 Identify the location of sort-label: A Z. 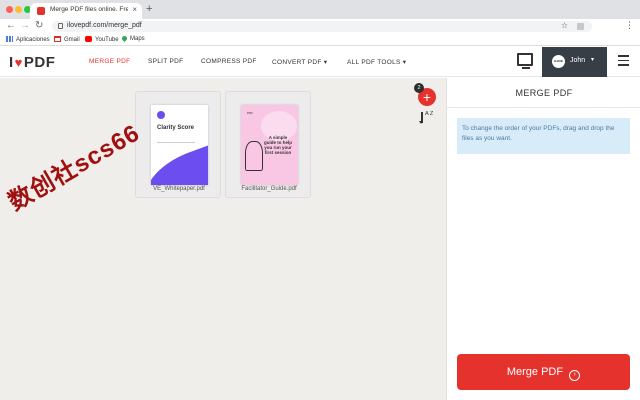
(429, 114).